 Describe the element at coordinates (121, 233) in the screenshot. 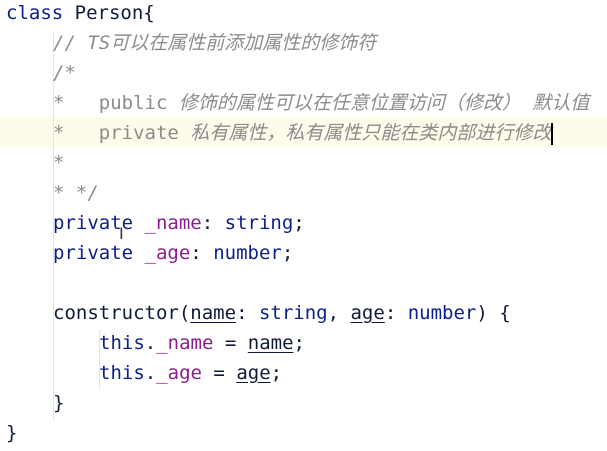

I see `mouse-ibeam-icon: I` at that location.